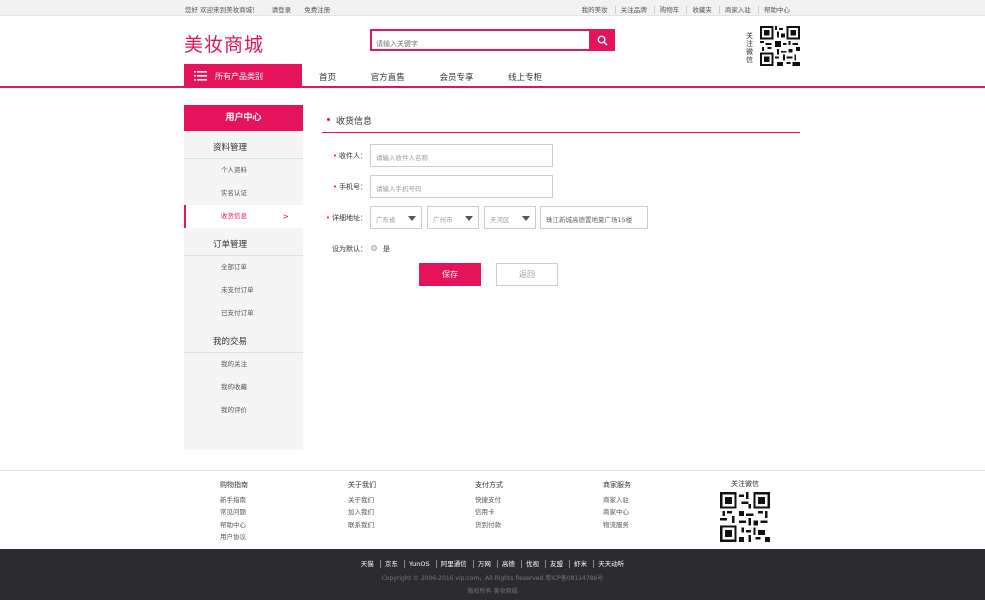 Image resolution: width=985 pixels, height=600 pixels. What do you see at coordinates (386, 220) in the screenshot?
I see `province-value: 广东省` at bounding box center [386, 220].